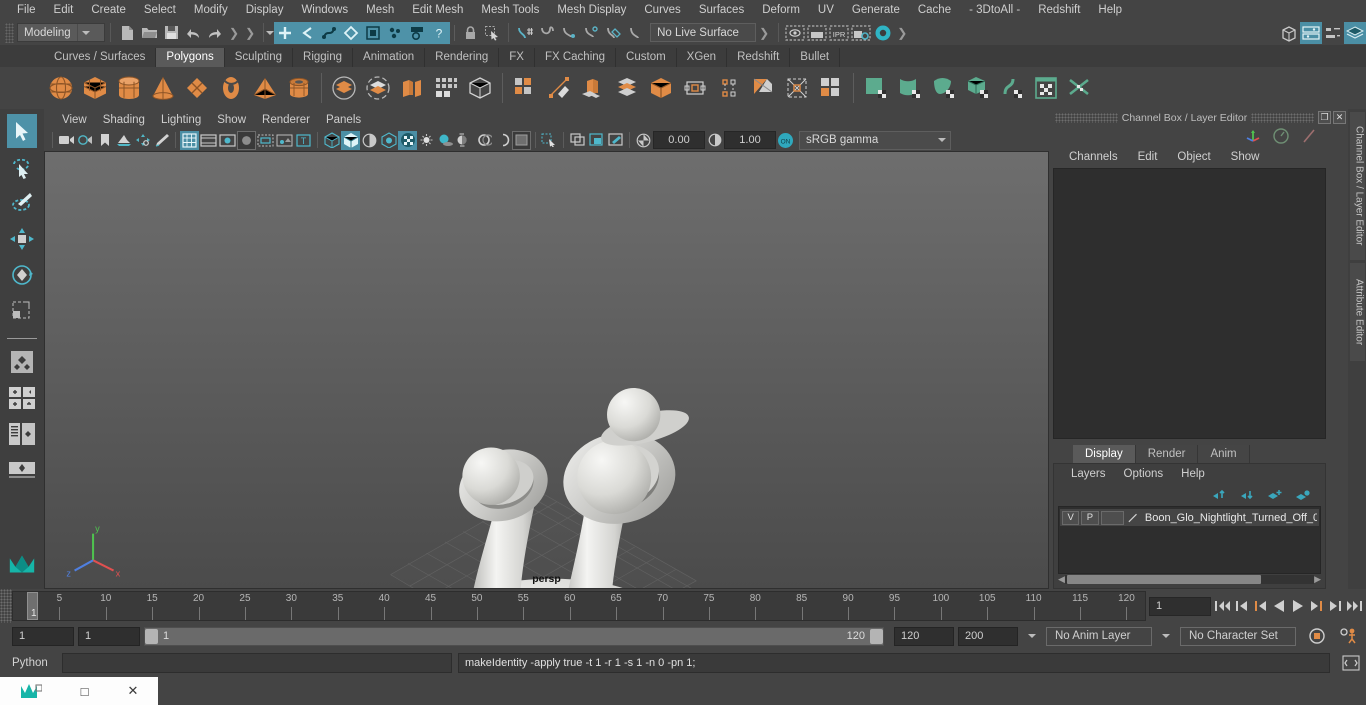 The image size is (1366, 705). What do you see at coordinates (265, 140) in the screenshot?
I see `field-chart-icon` at bounding box center [265, 140].